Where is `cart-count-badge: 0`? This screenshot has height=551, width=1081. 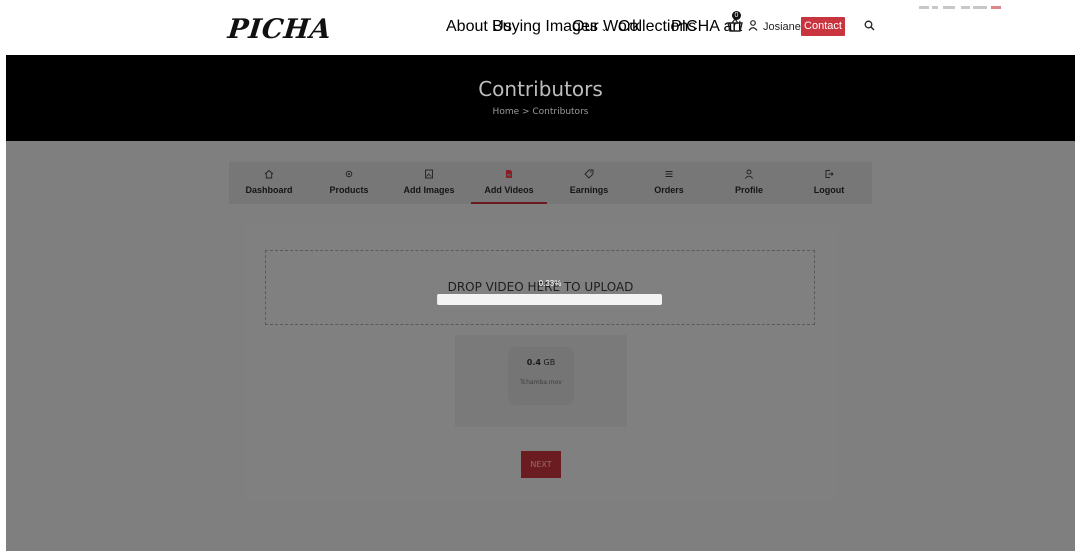
cart-count-badge: 0 is located at coordinates (736, 15).